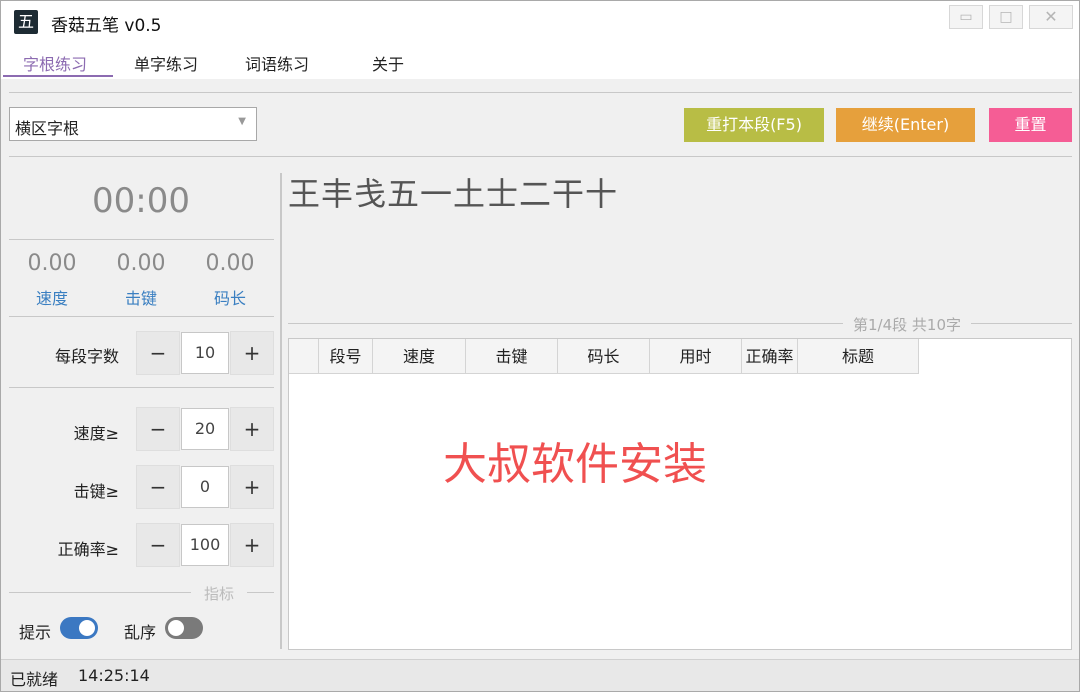 This screenshot has width=1080, height=692. What do you see at coordinates (219, 594) in the screenshot?
I see `indicator-legend: 指标` at bounding box center [219, 594].